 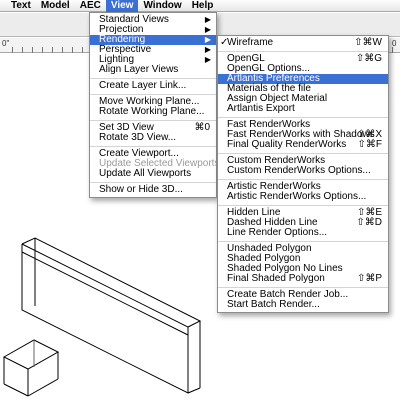 I want to click on menu-model: Model, so click(x=55, y=6).